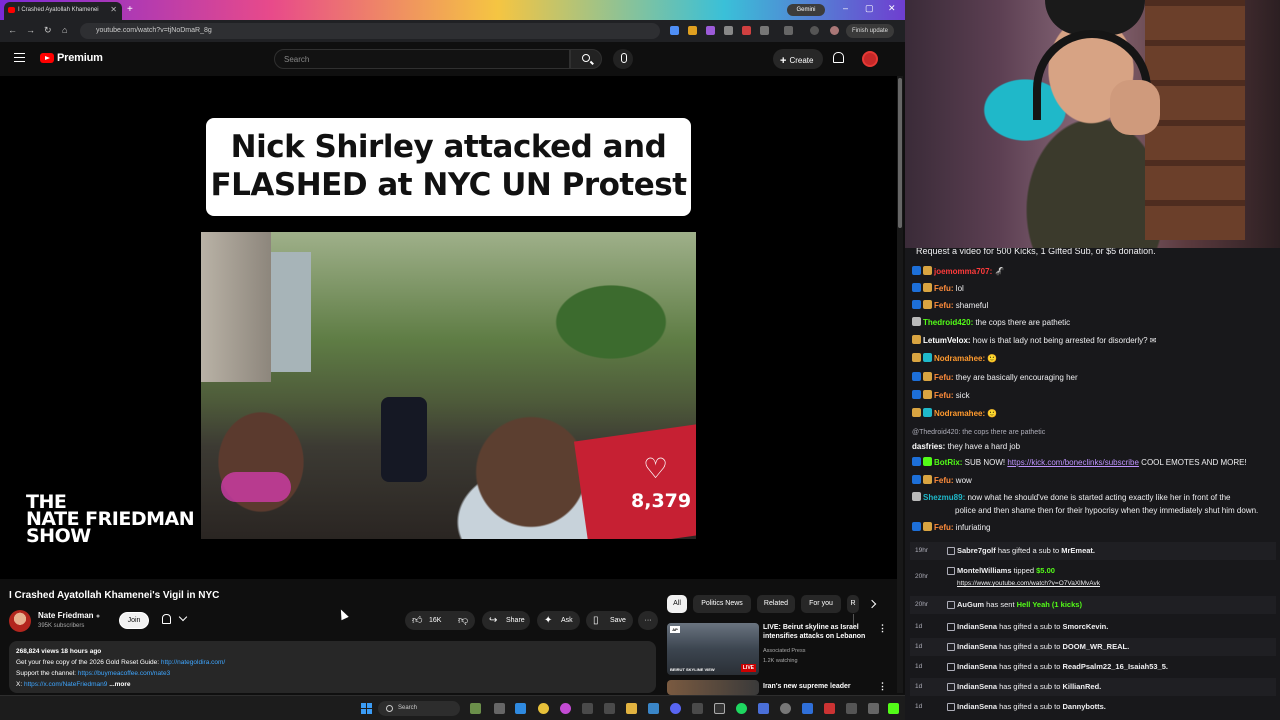 This screenshot has width=1280, height=720. What do you see at coordinates (19, 57) in the screenshot?
I see `menu-icon` at bounding box center [19, 57].